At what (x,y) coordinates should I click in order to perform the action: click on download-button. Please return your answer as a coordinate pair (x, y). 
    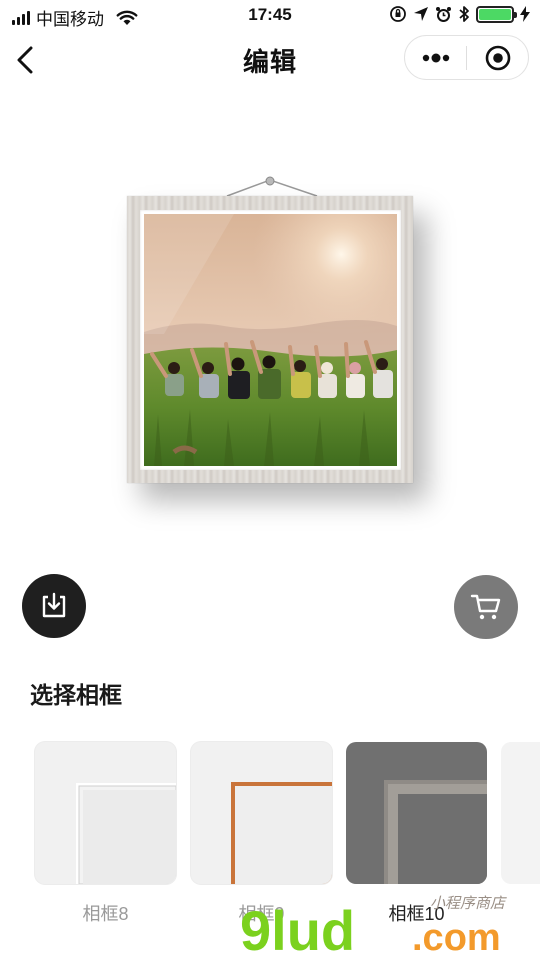
    Looking at the image, I should click on (54, 606).